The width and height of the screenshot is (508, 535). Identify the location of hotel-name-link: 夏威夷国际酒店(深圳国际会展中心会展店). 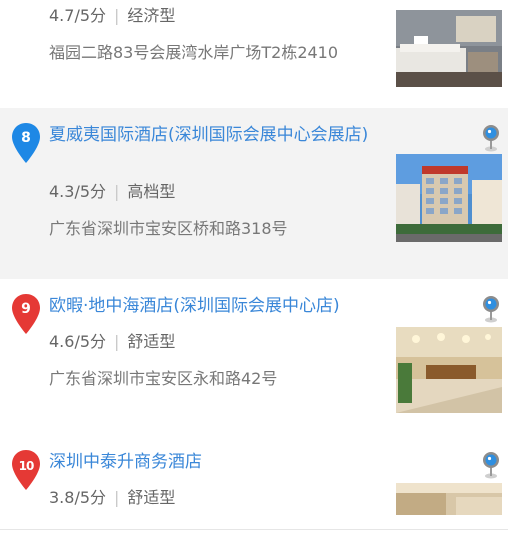
(209, 135).